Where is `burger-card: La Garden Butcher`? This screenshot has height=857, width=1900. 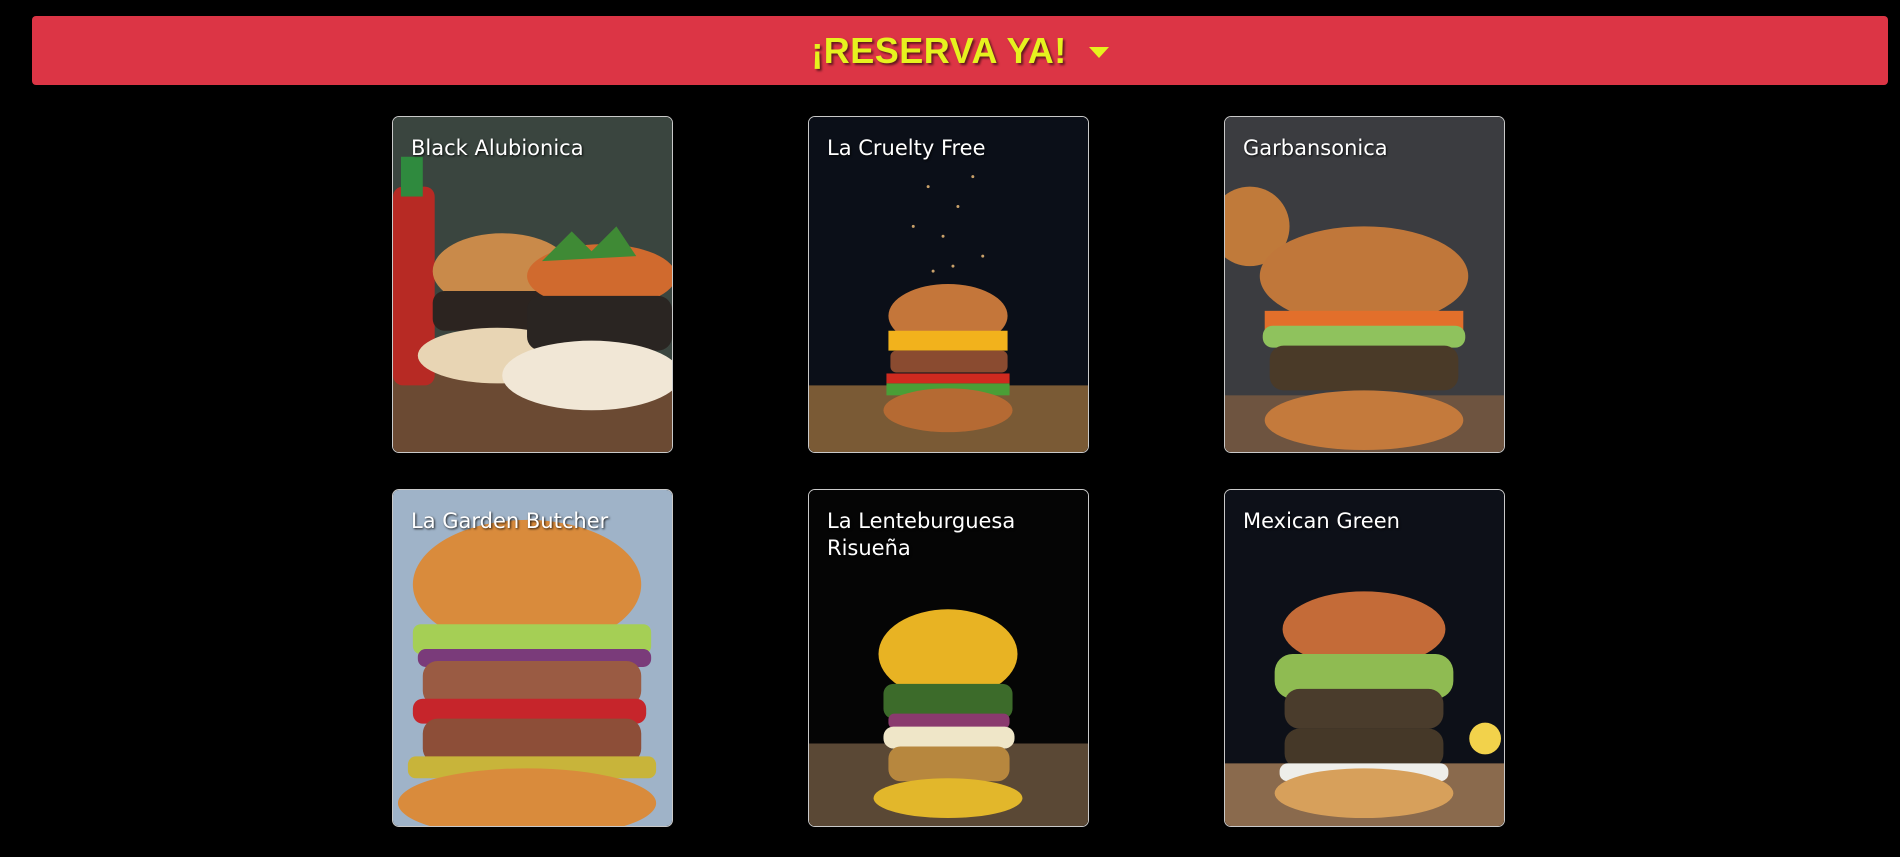 burger-card: La Garden Butcher is located at coordinates (532, 658).